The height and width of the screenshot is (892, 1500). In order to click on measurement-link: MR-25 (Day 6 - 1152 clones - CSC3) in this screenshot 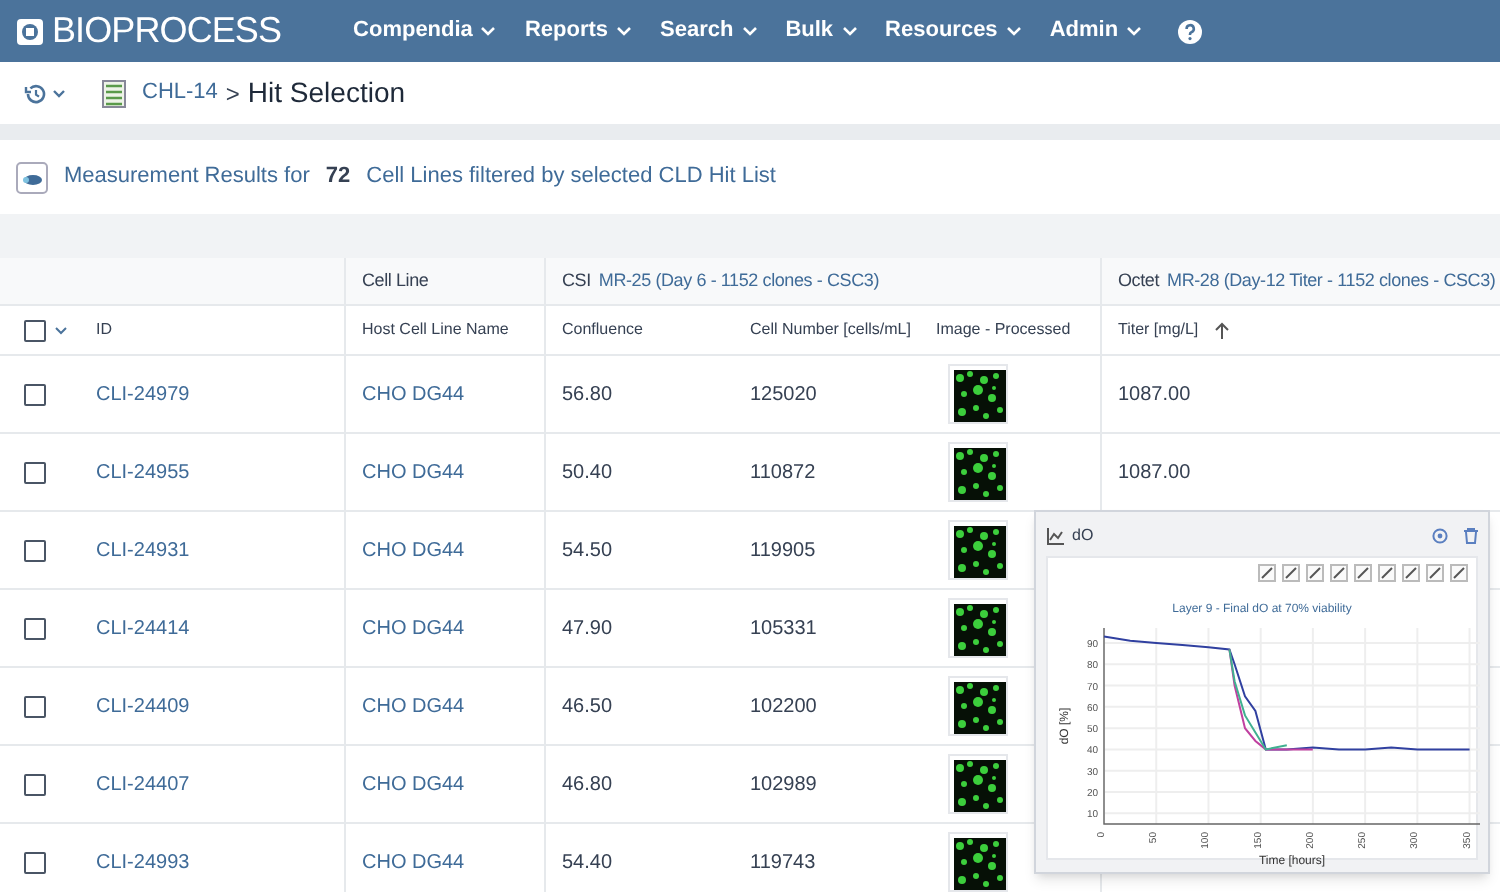, I will do `click(738, 281)`.